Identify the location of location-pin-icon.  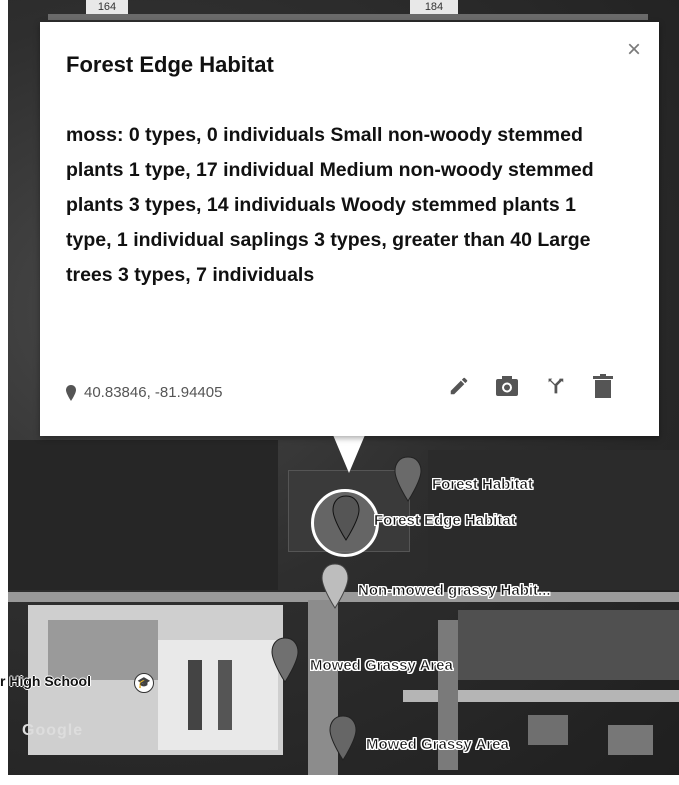
(71, 392).